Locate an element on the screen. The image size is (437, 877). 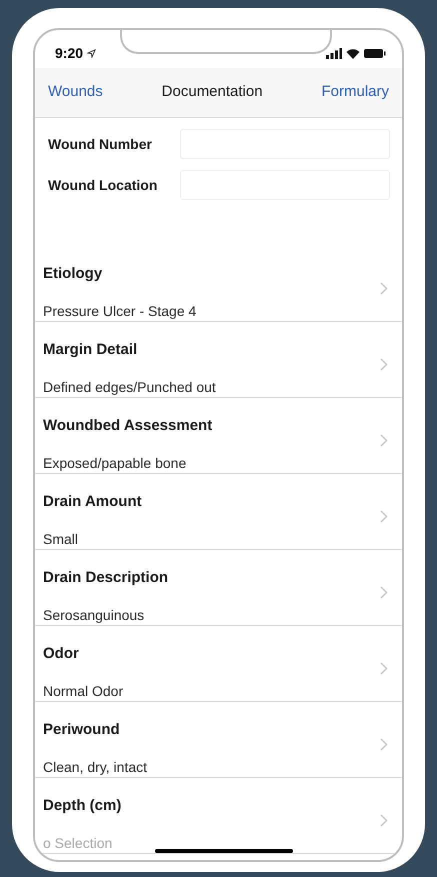
field-label: Wound Location is located at coordinates (103, 185).